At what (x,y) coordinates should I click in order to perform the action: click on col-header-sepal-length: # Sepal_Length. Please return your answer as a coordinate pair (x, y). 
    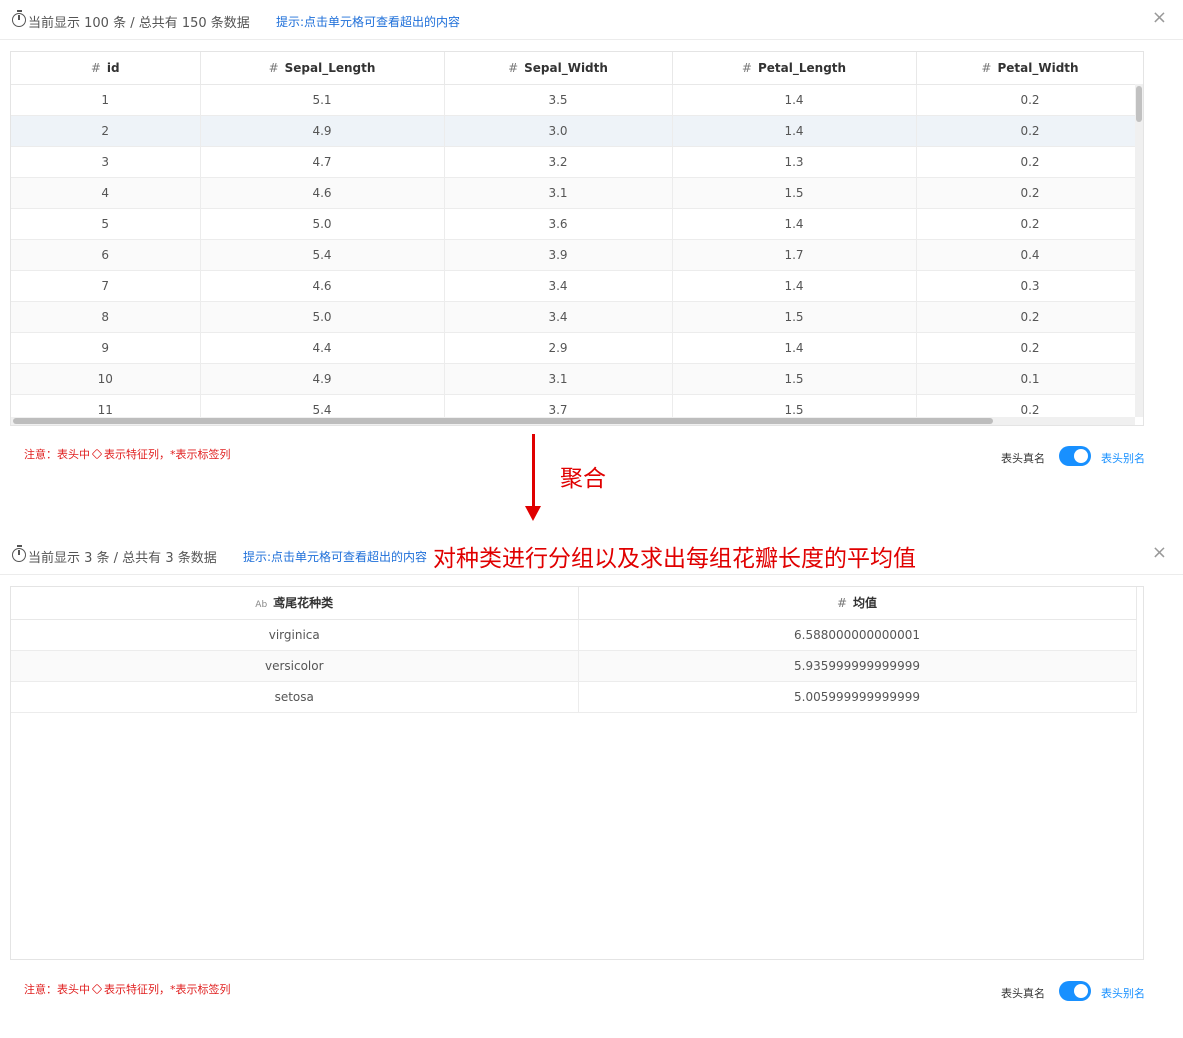
    Looking at the image, I should click on (322, 68).